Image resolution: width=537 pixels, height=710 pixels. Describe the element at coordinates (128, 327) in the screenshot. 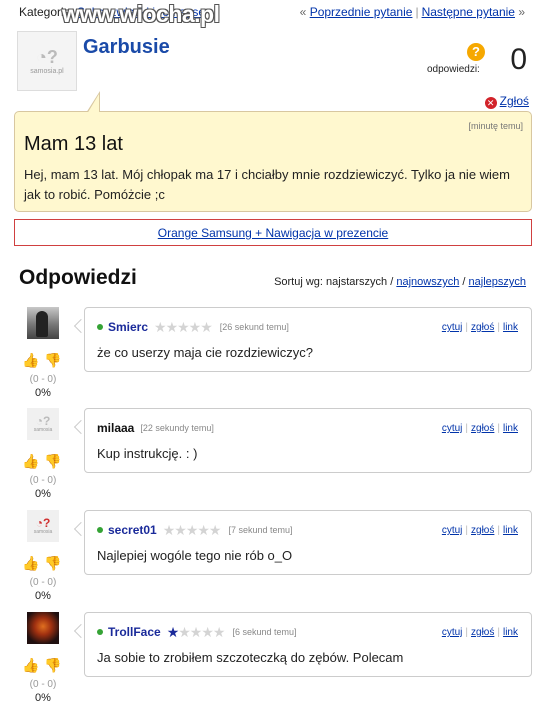

I see `answer-username: Smierc` at that location.